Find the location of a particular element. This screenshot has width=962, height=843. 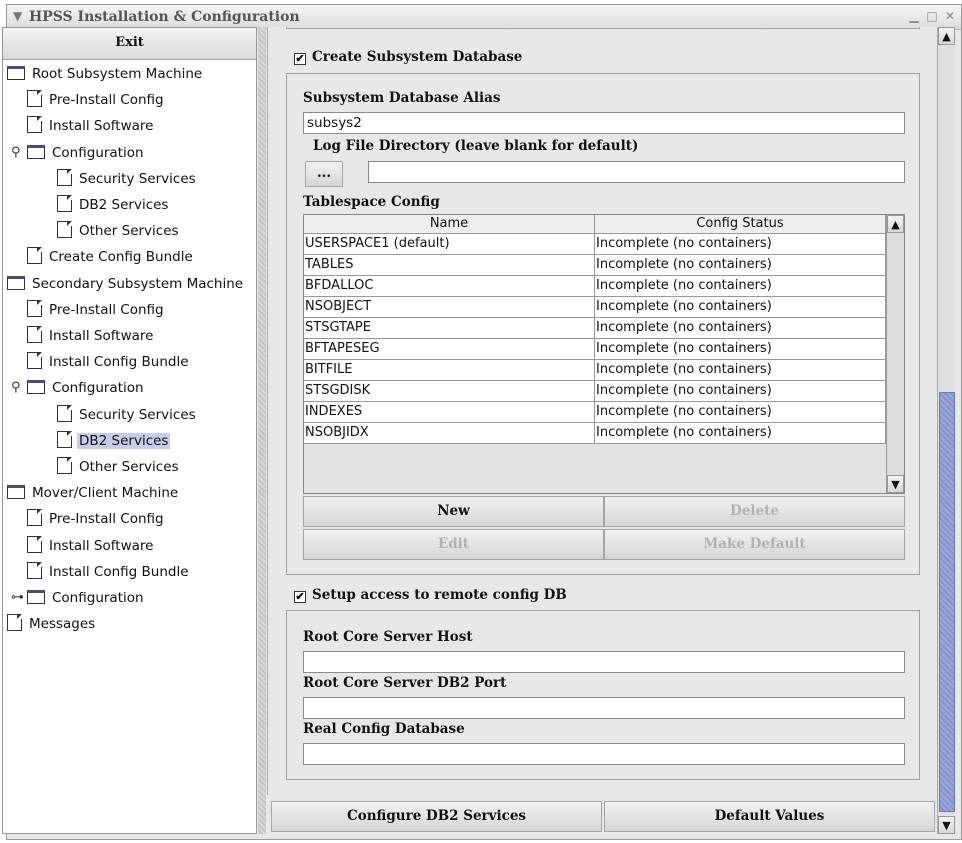

column-header-name: Name is located at coordinates (449, 224).